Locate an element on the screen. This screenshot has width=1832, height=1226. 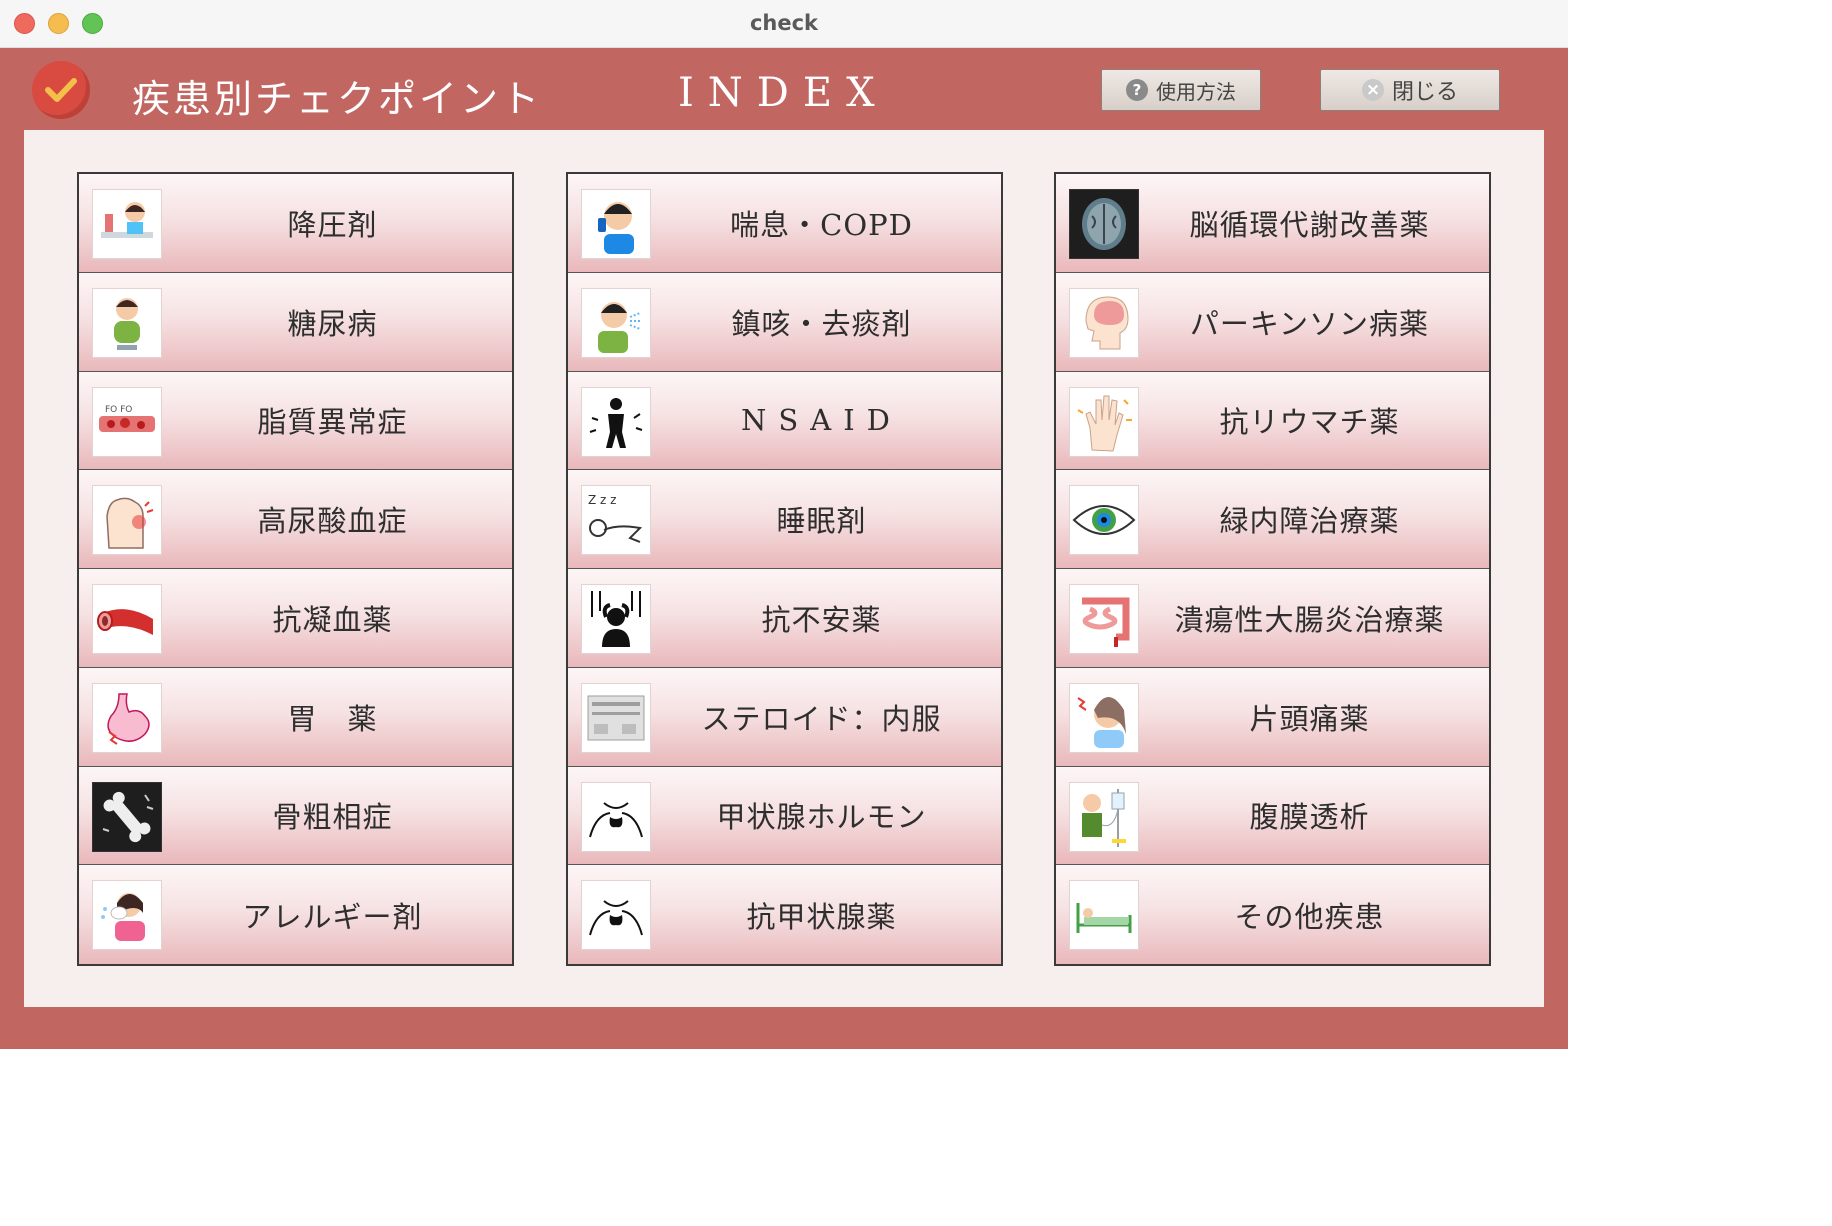
help-button: ? 使用方法 is located at coordinates (1181, 90).